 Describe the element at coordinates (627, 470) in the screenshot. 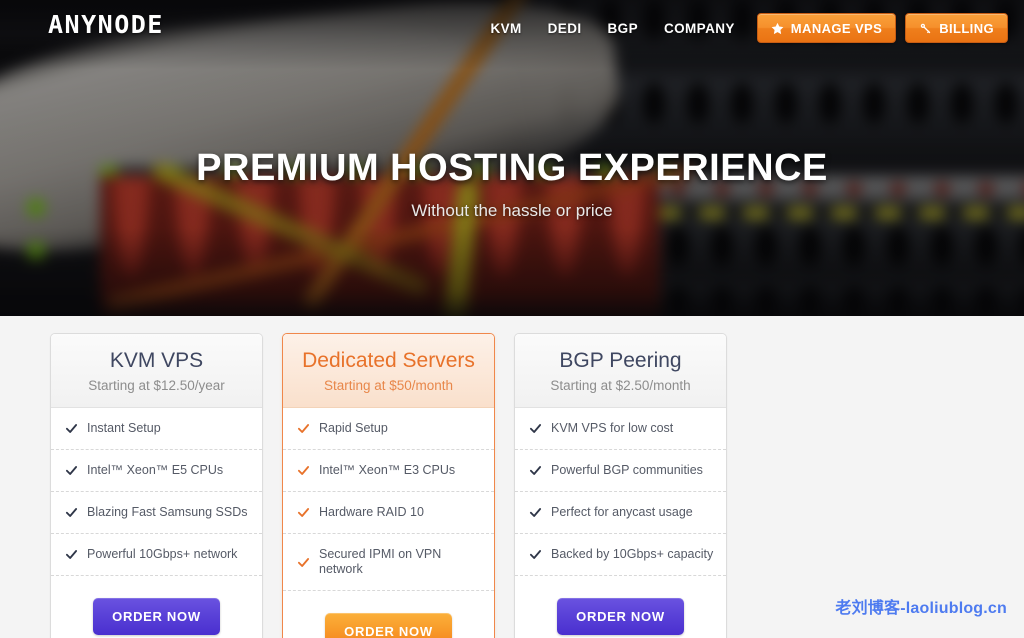

I see `feature-label: Powerful BGP communities` at that location.